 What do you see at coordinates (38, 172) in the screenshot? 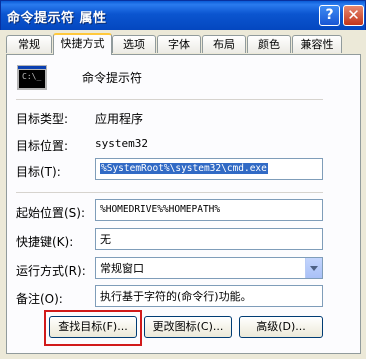
I see `target-label: 目标(T):` at bounding box center [38, 172].